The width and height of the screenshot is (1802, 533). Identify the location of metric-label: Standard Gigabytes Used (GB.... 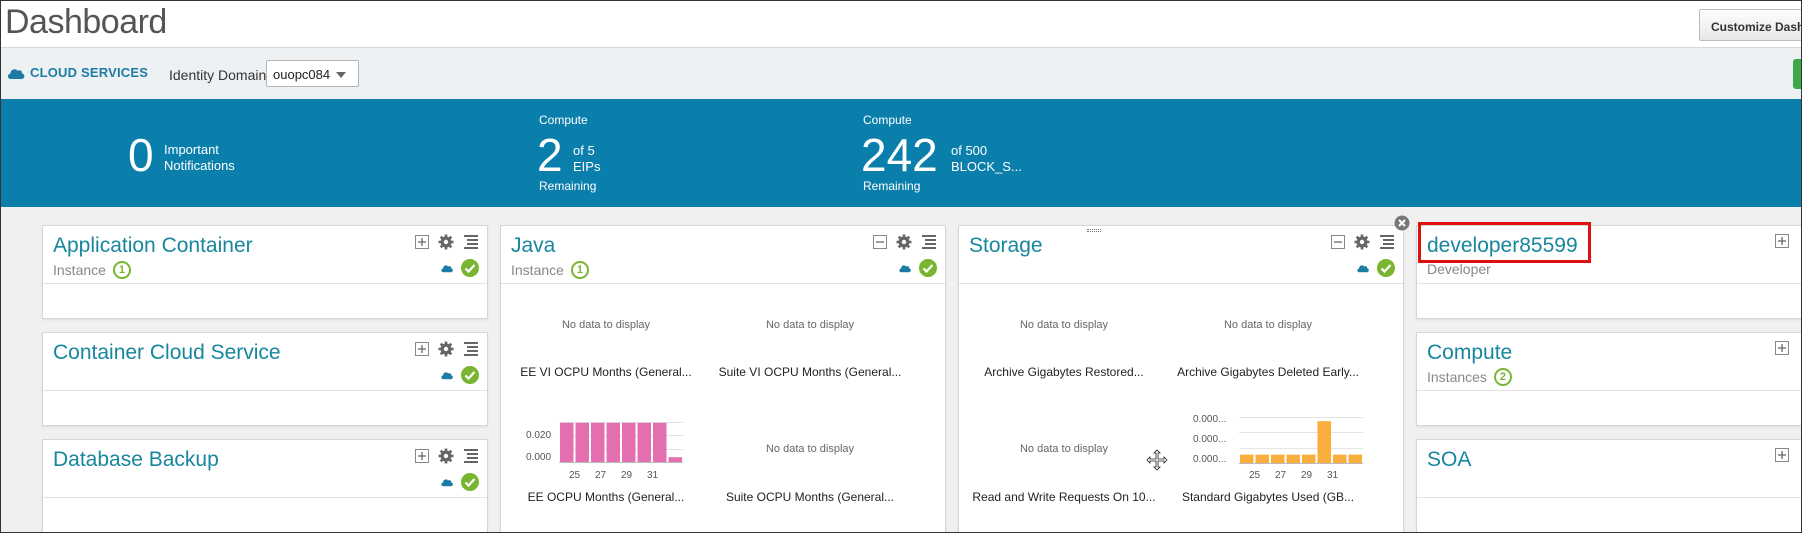
(1268, 497).